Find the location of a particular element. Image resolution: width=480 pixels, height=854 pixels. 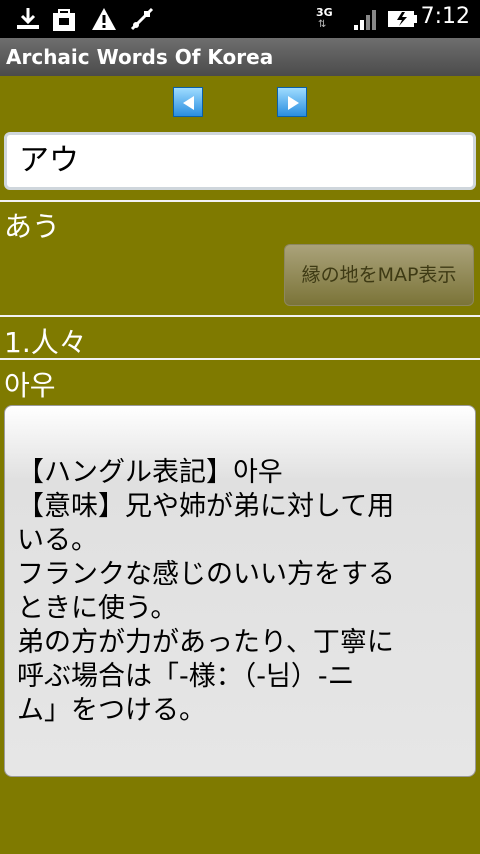

detail-line: ム」をつける。 is located at coordinates (111, 710).